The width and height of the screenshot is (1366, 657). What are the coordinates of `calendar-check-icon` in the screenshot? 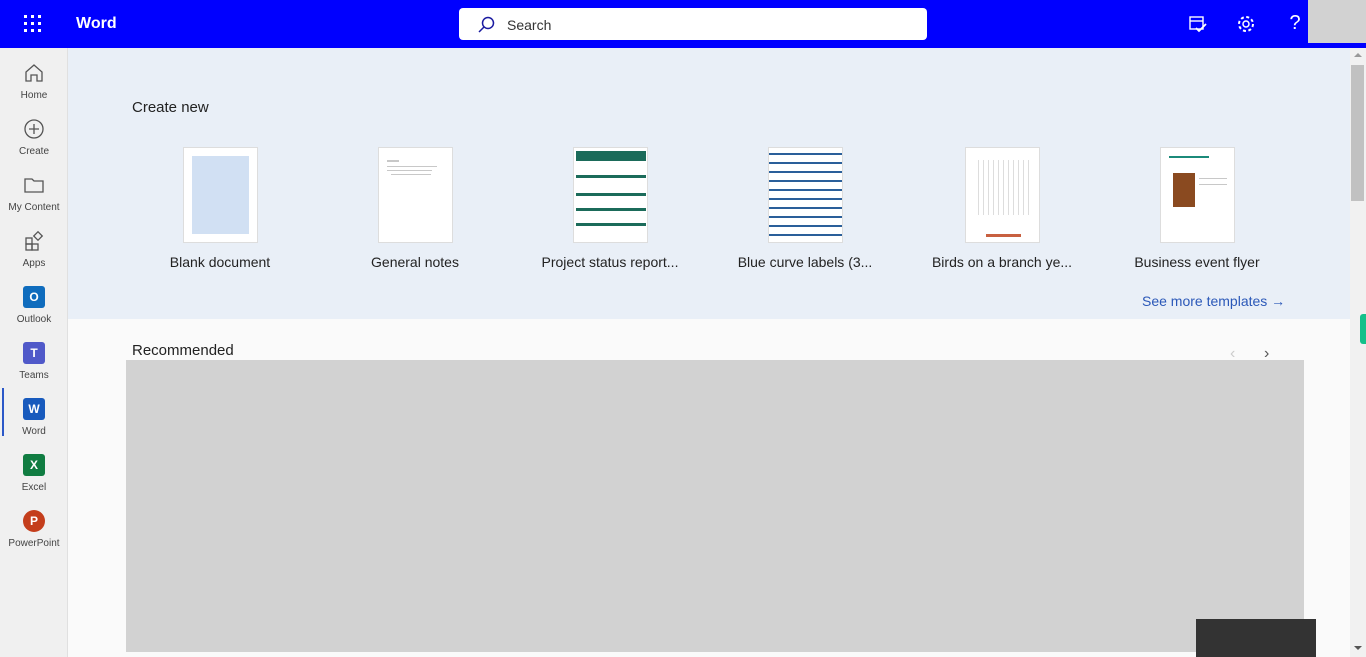 It's located at (1198, 24).